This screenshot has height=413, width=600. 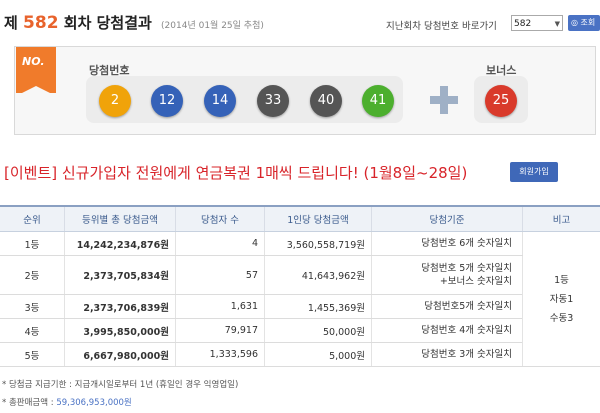 I want to click on total-cell: 2,373,705,834원, so click(x=120, y=275).